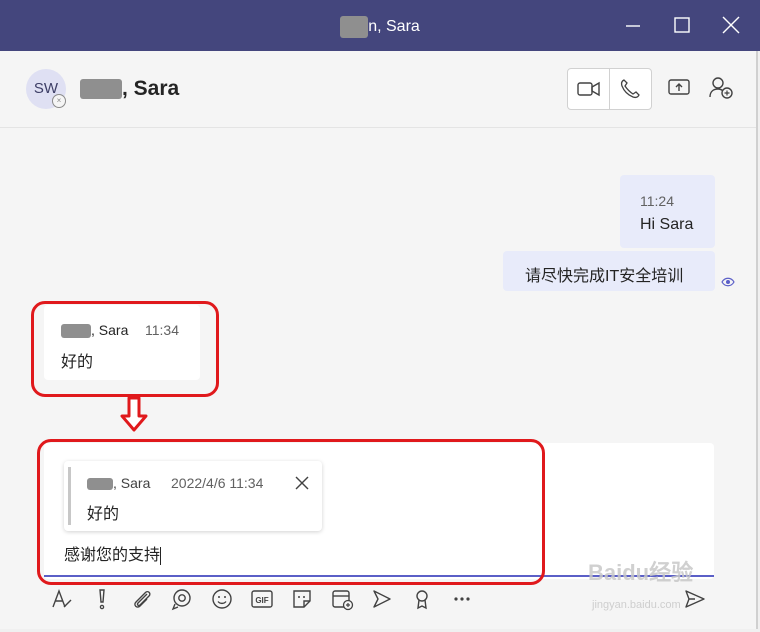 This screenshot has width=760, height=632. I want to click on stream-icon, so click(382, 599).